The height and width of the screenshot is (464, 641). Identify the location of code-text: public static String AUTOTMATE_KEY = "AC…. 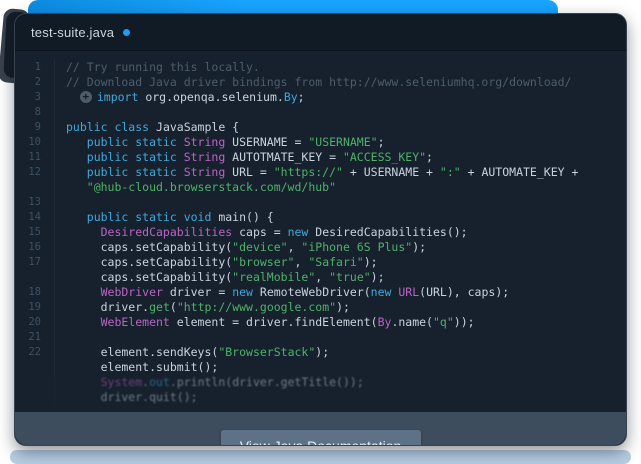
(243, 157).